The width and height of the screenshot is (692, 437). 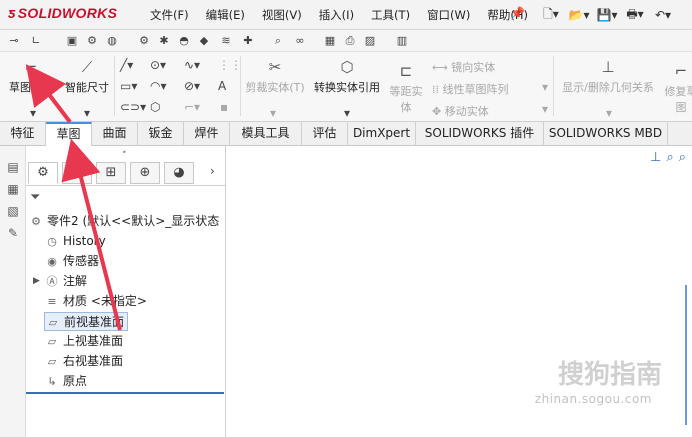 What do you see at coordinates (655, 157) in the screenshot?
I see `view-orientation-icon: ⊥` at bounding box center [655, 157].